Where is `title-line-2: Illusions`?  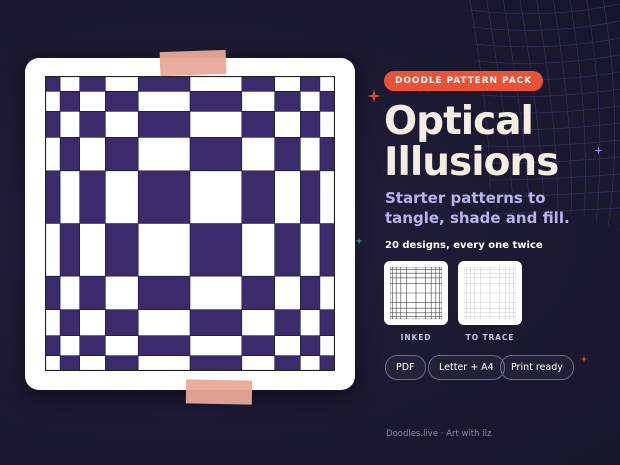 title-line-2: Illusions is located at coordinates (471, 162).